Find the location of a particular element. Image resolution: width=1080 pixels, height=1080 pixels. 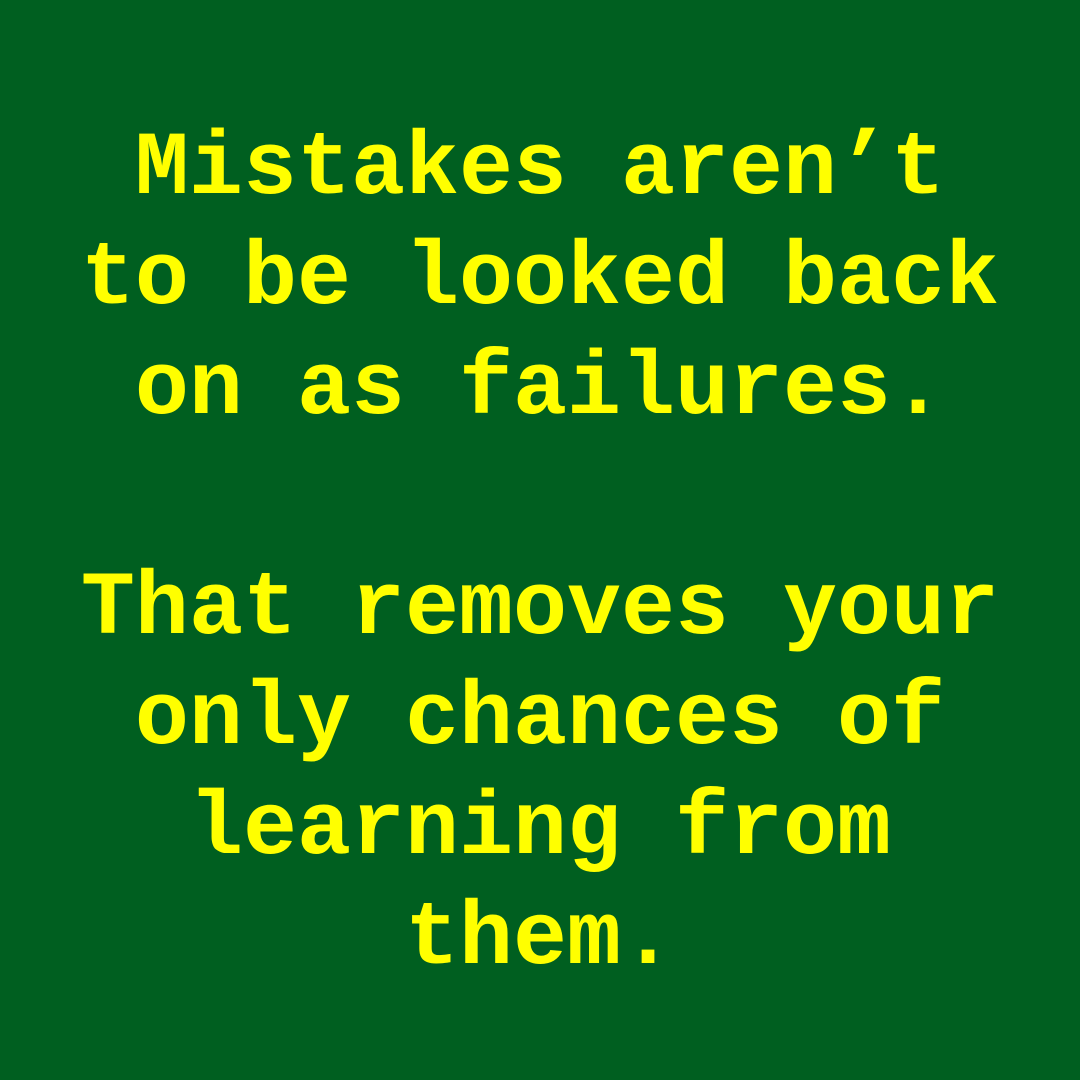

quote-line: learning from is located at coordinates (540, 830).